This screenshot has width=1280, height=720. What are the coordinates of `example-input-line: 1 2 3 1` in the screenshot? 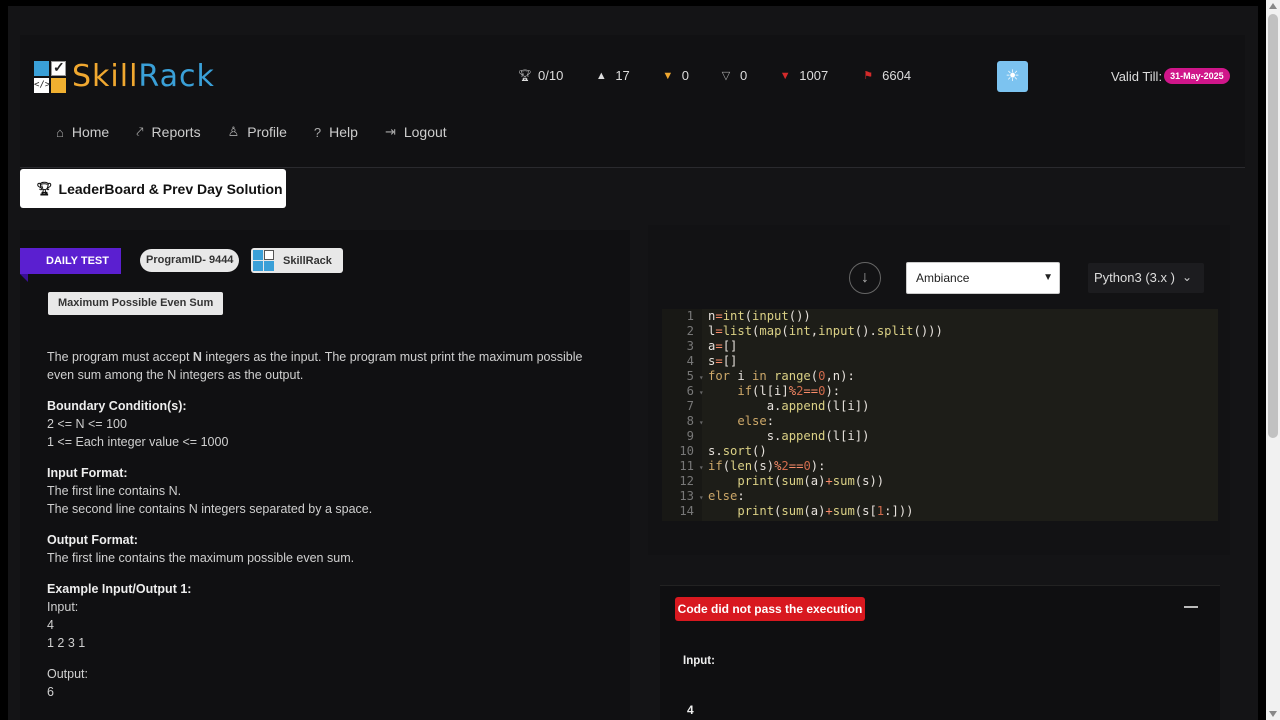 It's located at (66, 643).